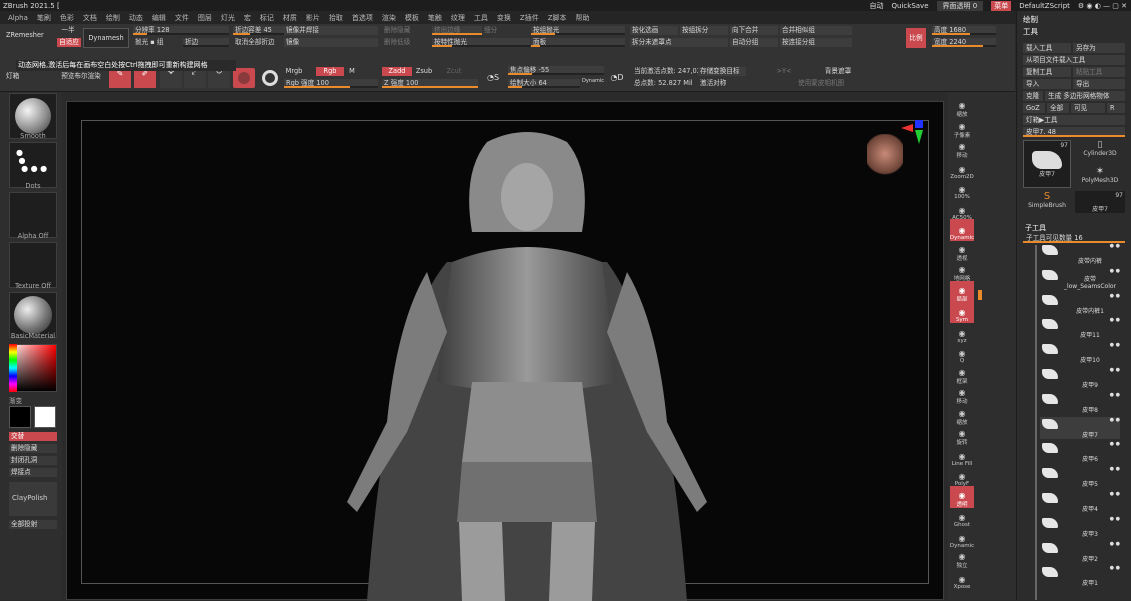 The image size is (1131, 601). I want to click on preview-bool-button: 预览布尔渲染, so click(81, 76).